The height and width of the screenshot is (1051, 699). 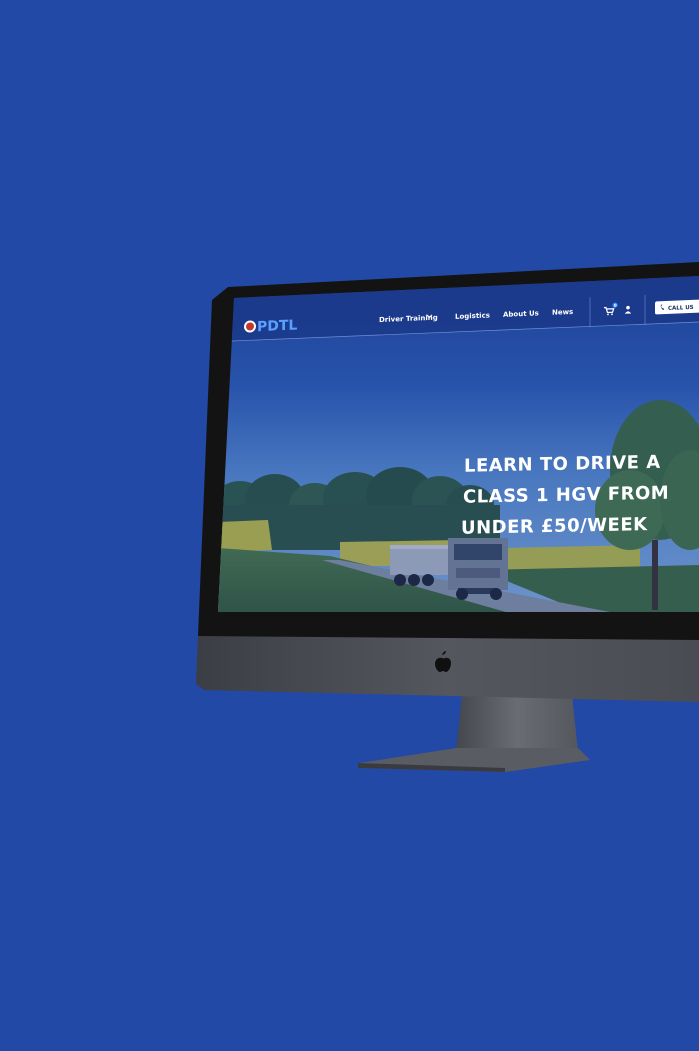 I want to click on nav-news: News, so click(x=562, y=312).